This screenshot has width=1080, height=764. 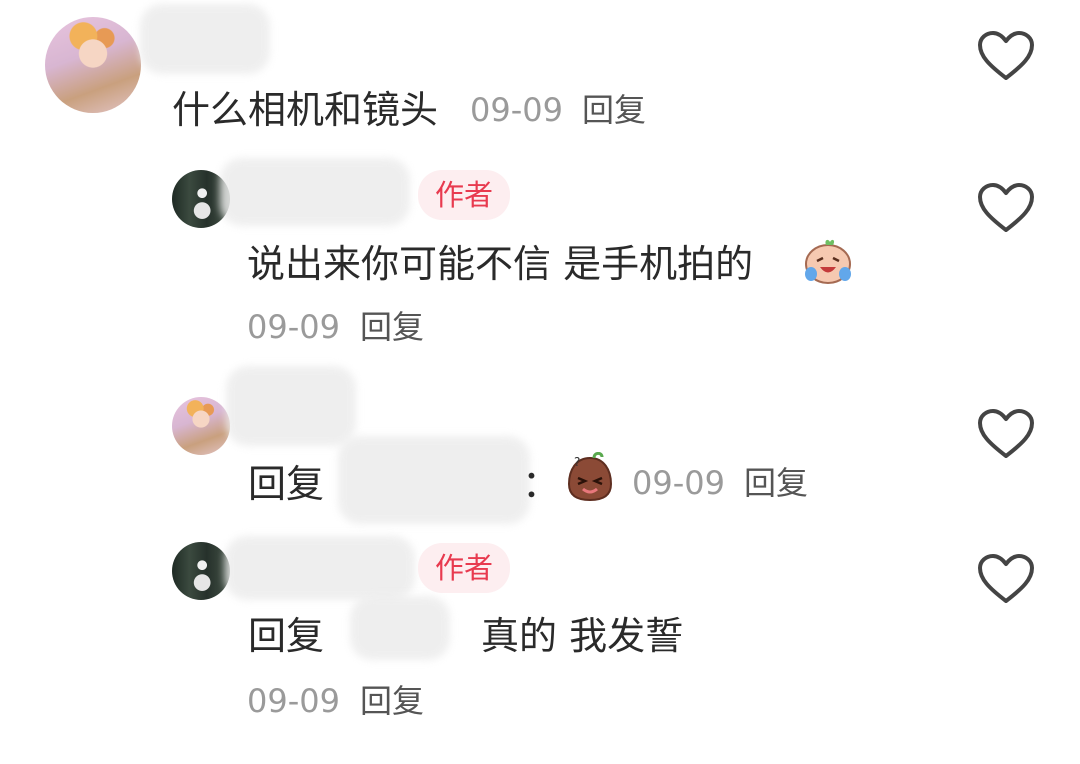 What do you see at coordinates (305, 110) in the screenshot?
I see `comment-text: 什么相机和镜头` at bounding box center [305, 110].